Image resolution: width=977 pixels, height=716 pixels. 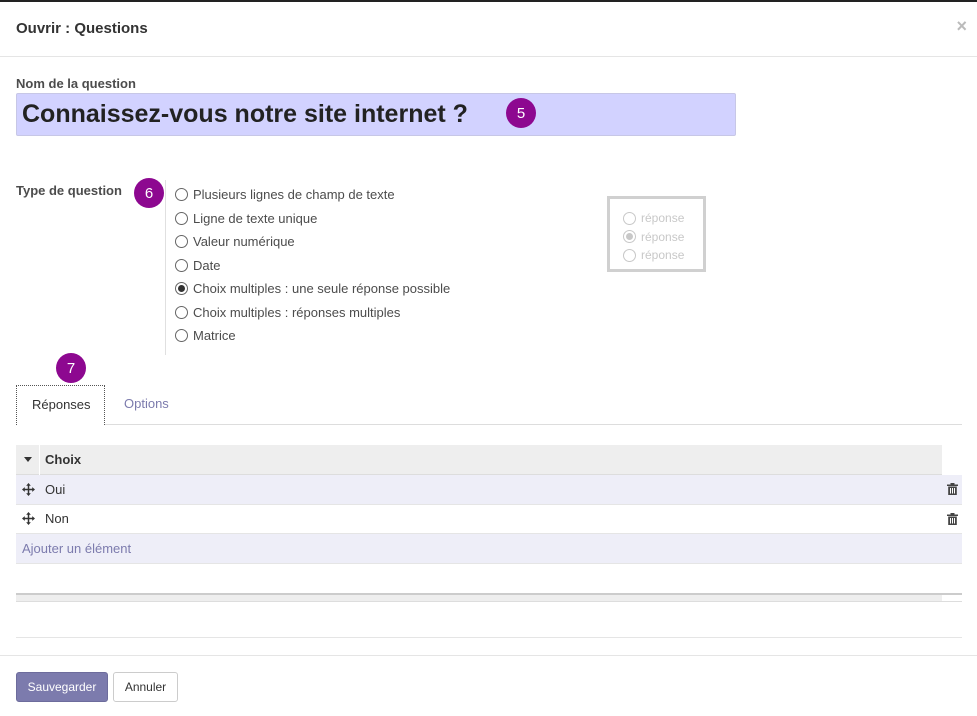 I want to click on footer-divider, so click(x=488, y=655).